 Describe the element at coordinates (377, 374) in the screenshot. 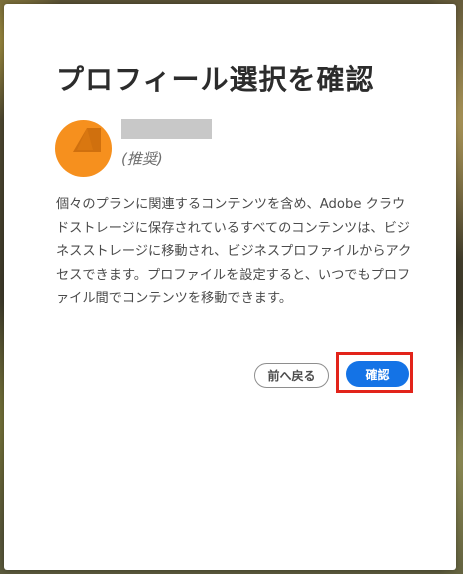

I see `confirm-button: 確認` at that location.